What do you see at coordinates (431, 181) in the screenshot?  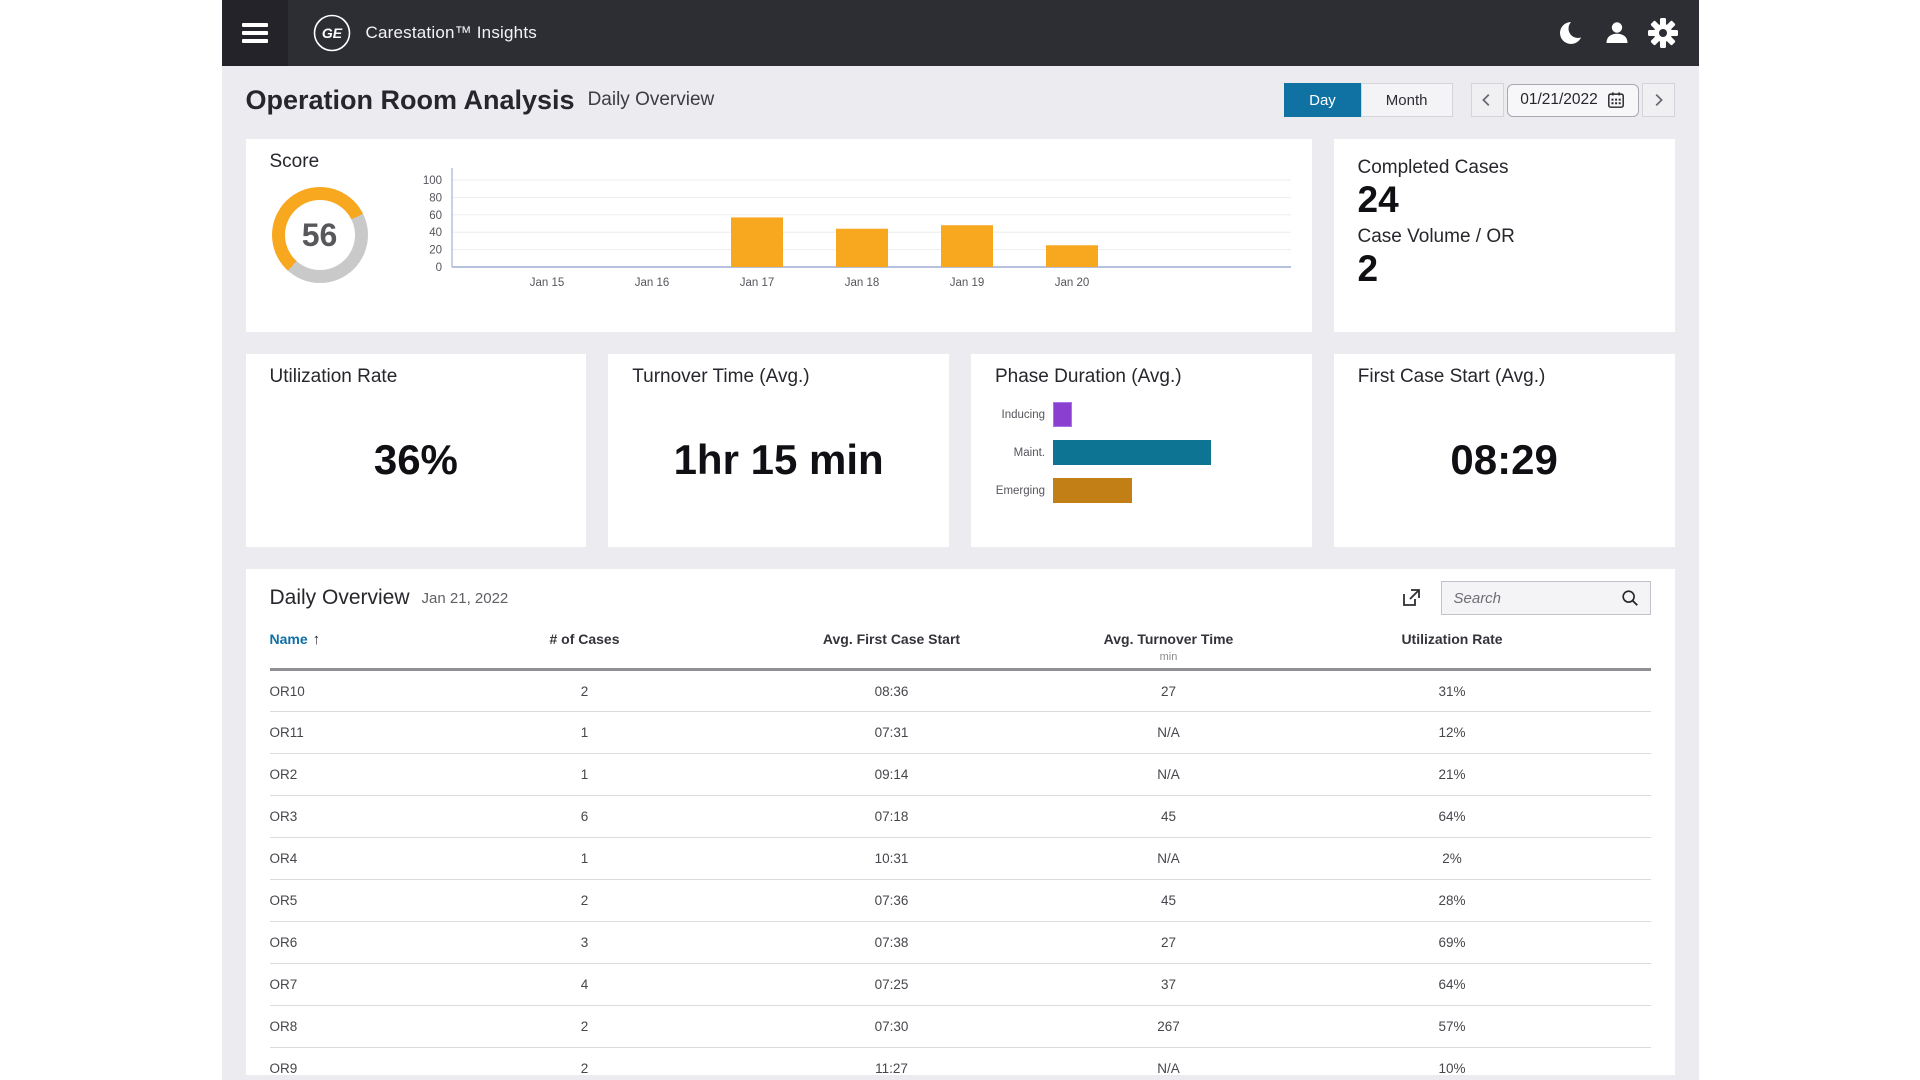 I see `y-tick-label: 100` at bounding box center [431, 181].